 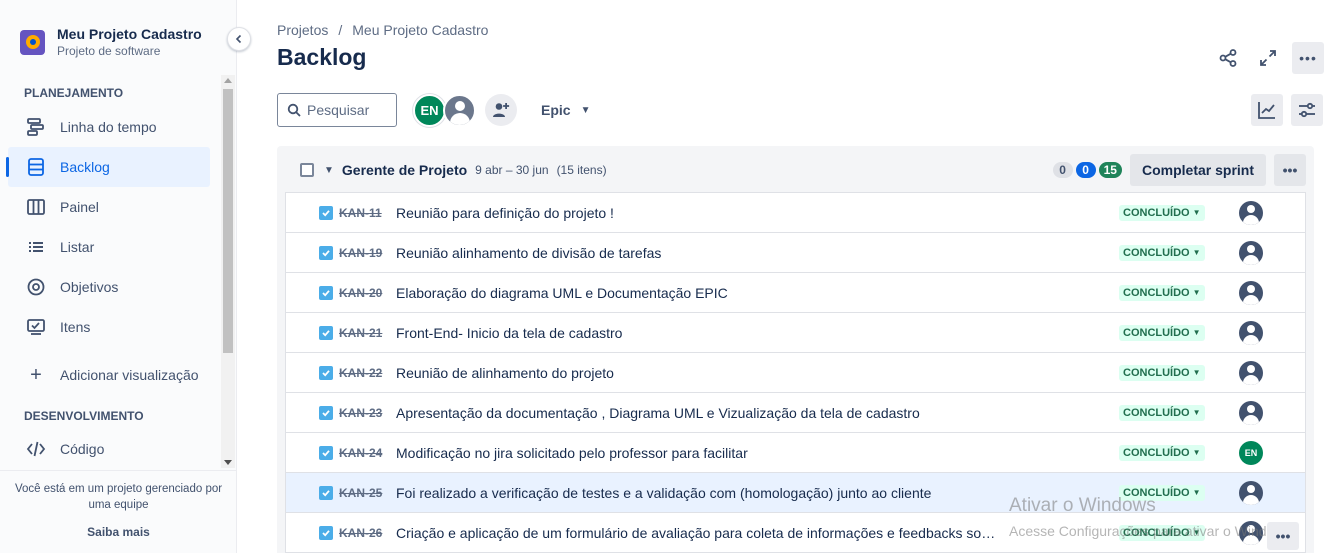 What do you see at coordinates (1251, 452) in the screenshot?
I see `assignee-avatar: EN` at bounding box center [1251, 452].